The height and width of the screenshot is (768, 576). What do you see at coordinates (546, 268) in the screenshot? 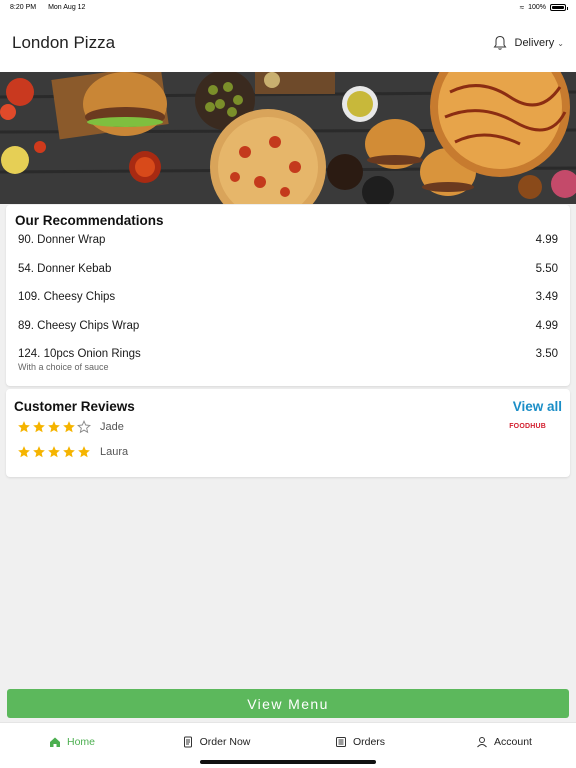
I see `menu-item-price: 5.50` at bounding box center [546, 268].